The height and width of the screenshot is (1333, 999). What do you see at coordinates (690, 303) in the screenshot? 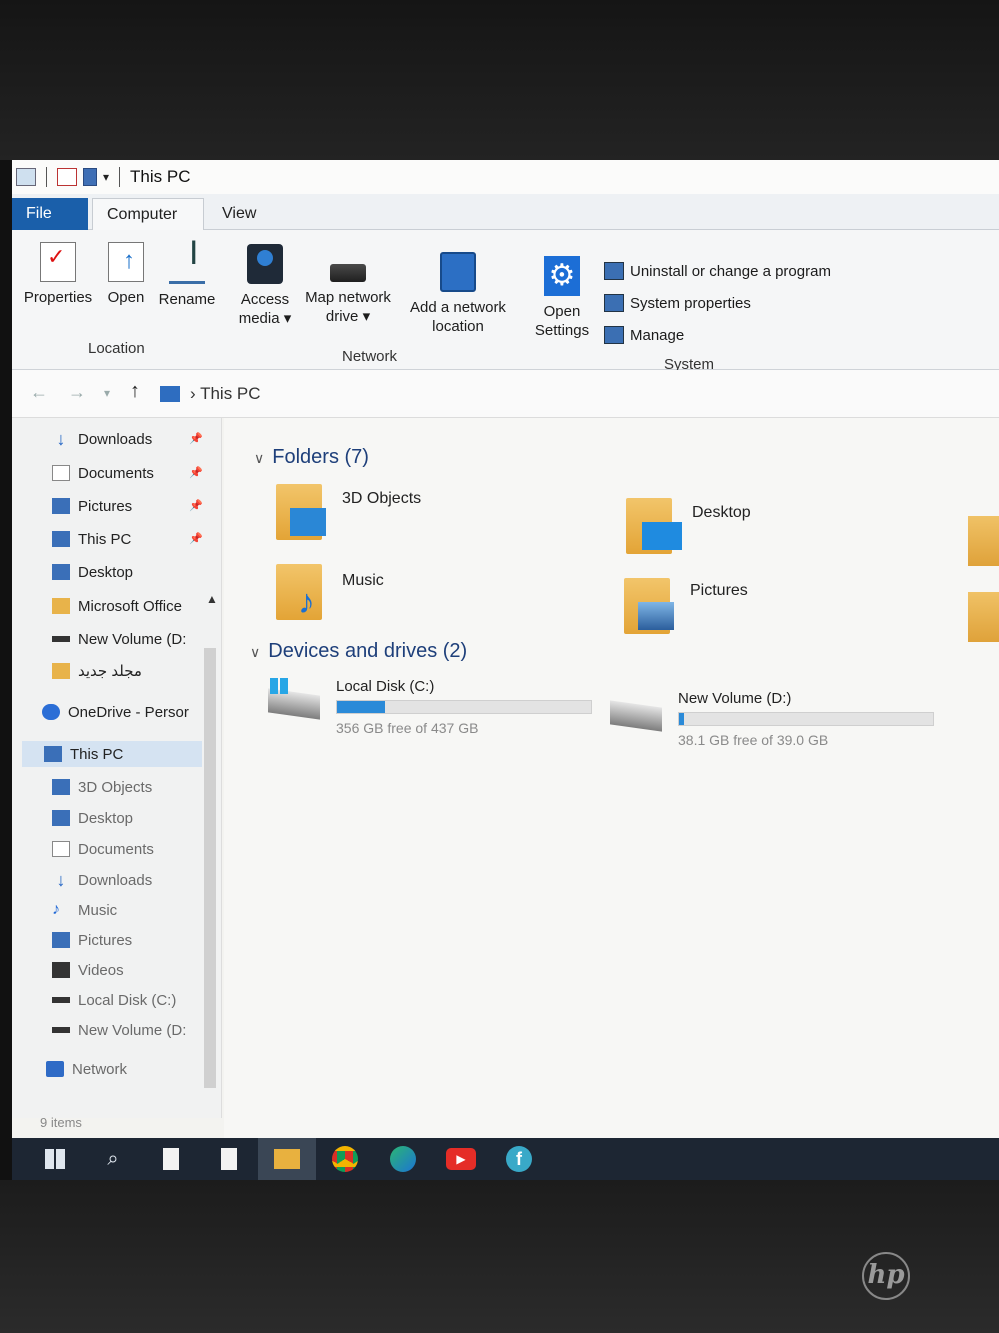
I see `system-properties-label: System properties` at bounding box center [690, 303].